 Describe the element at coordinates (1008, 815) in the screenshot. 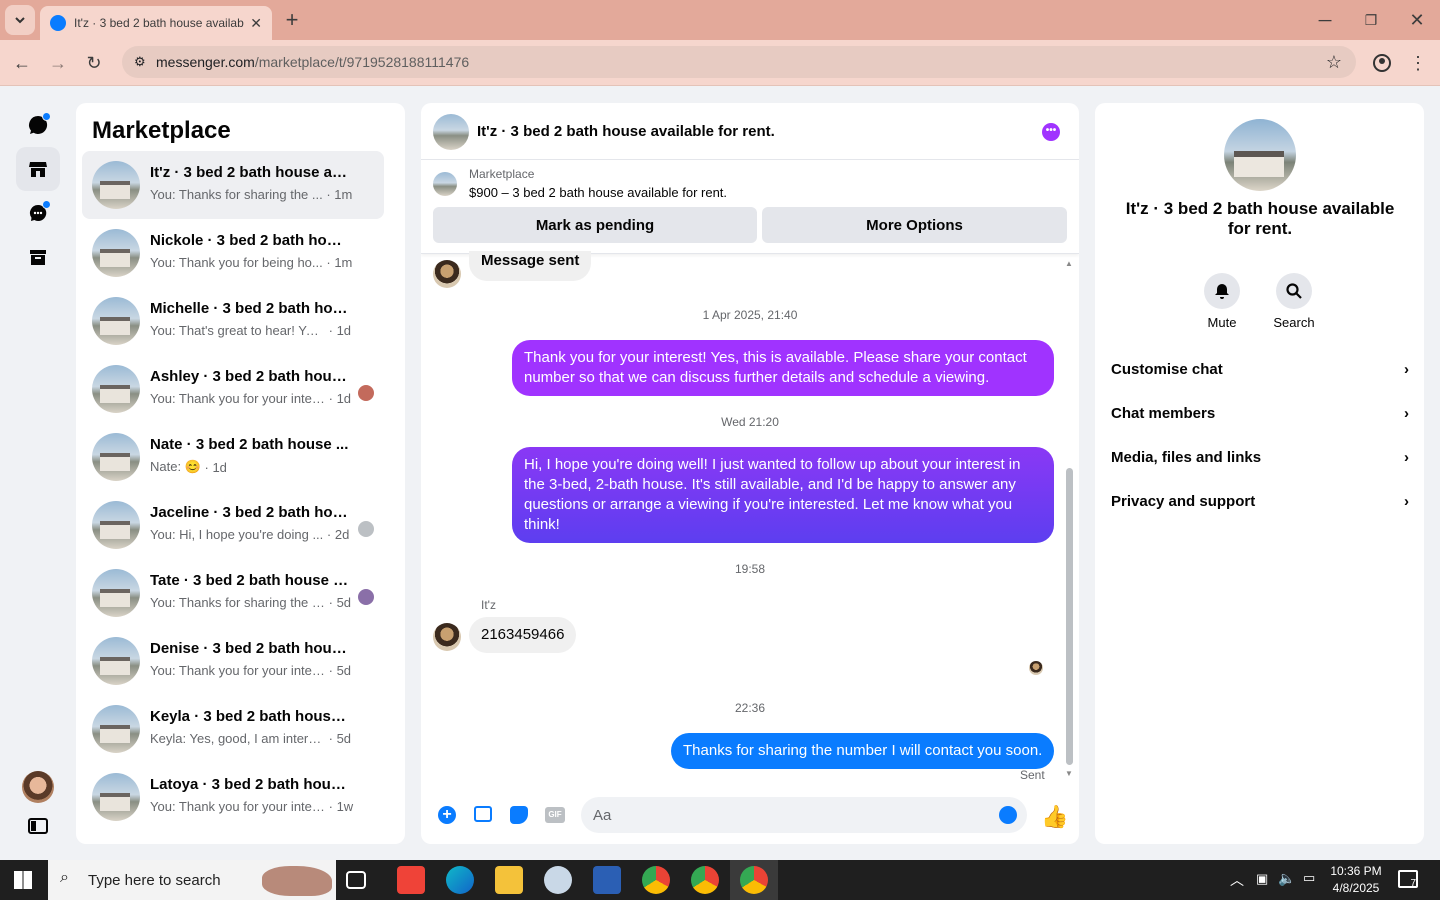

I see `emoji-icon` at that location.